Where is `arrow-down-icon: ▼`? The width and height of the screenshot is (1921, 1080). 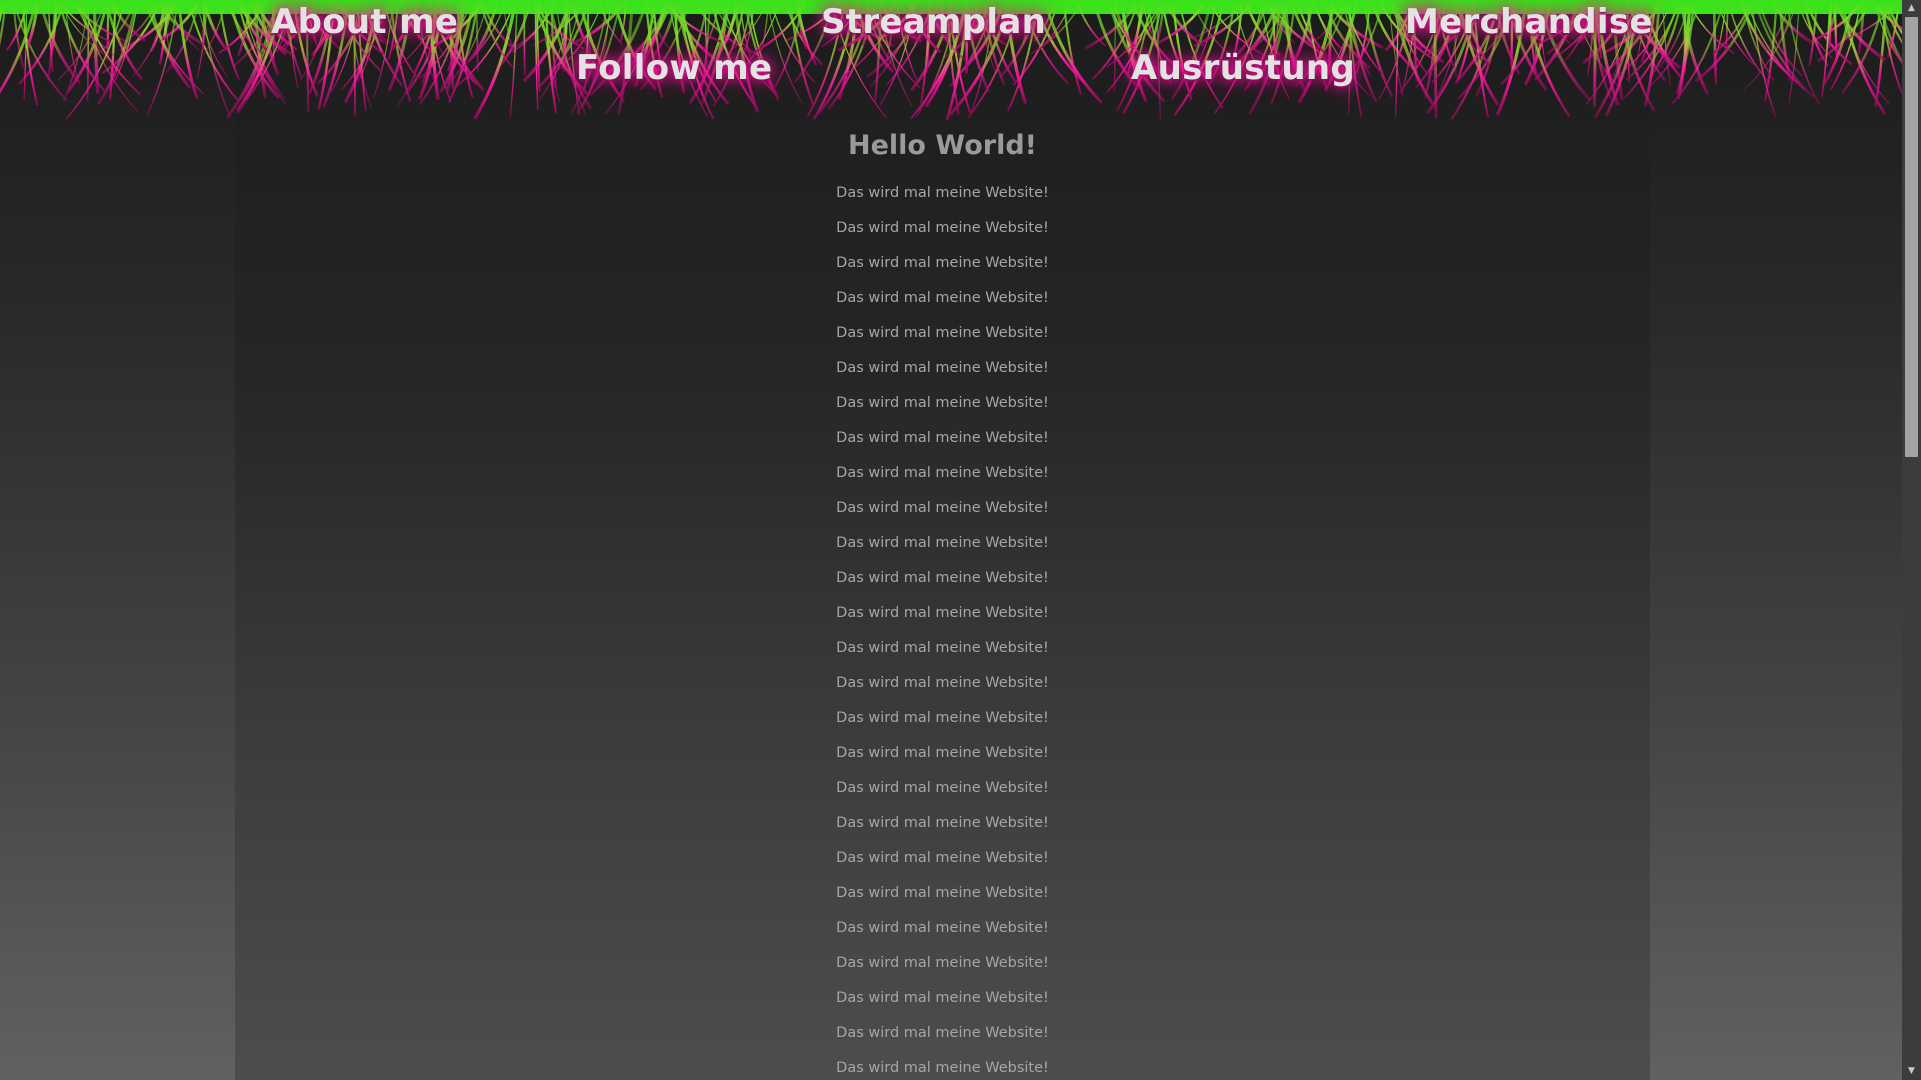 arrow-down-icon: ▼ is located at coordinates (1911, 1071).